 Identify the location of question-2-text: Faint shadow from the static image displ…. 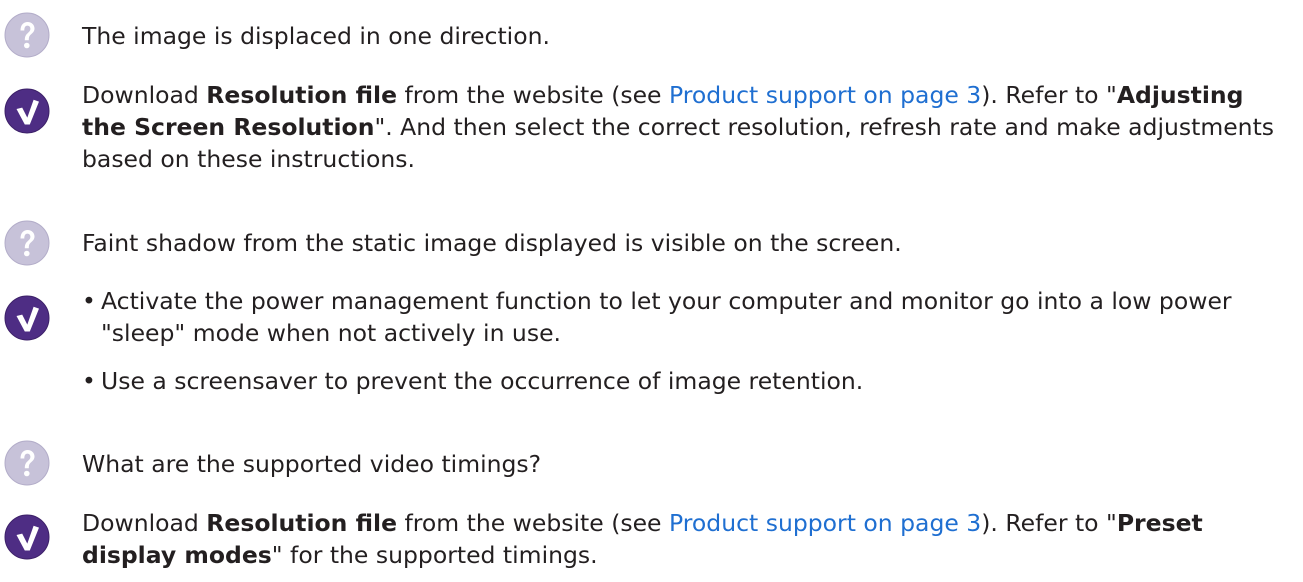
(492, 243).